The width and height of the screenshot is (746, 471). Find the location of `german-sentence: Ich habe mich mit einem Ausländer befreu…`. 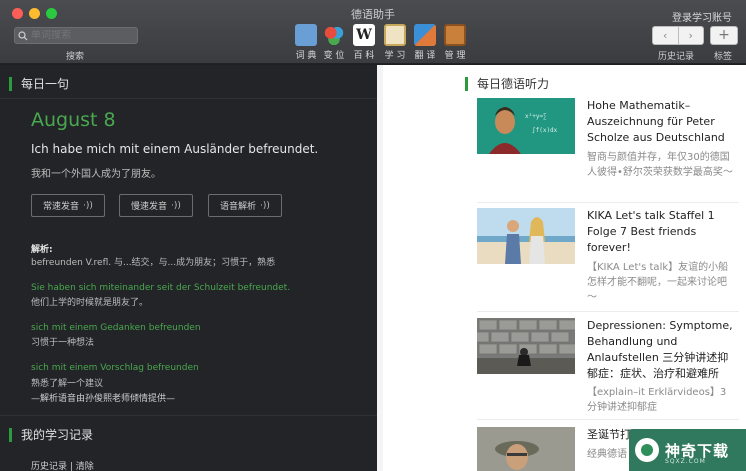

german-sentence: Ich habe mich mit einem Ausländer befreu… is located at coordinates (175, 149).